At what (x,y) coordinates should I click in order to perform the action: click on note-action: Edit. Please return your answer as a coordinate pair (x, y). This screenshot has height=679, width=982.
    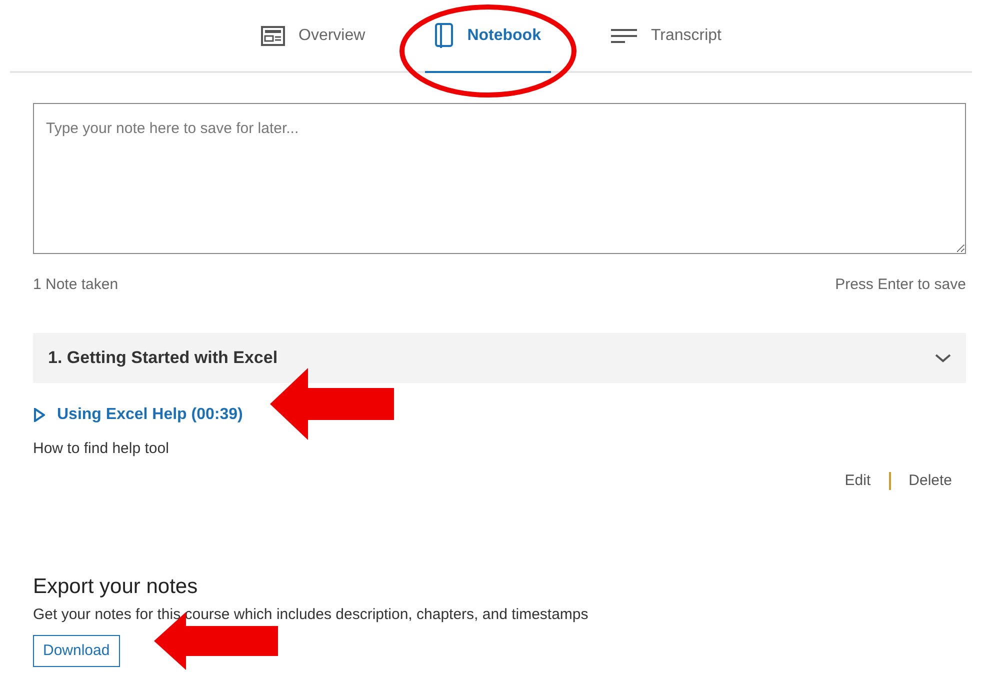
    Looking at the image, I should click on (857, 481).